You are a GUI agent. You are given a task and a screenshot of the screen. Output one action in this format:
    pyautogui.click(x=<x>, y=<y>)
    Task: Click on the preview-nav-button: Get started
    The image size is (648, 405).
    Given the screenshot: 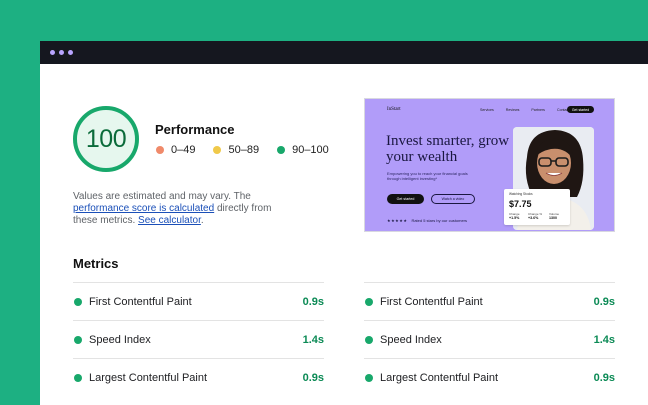 What is the action you would take?
    pyautogui.click(x=580, y=109)
    